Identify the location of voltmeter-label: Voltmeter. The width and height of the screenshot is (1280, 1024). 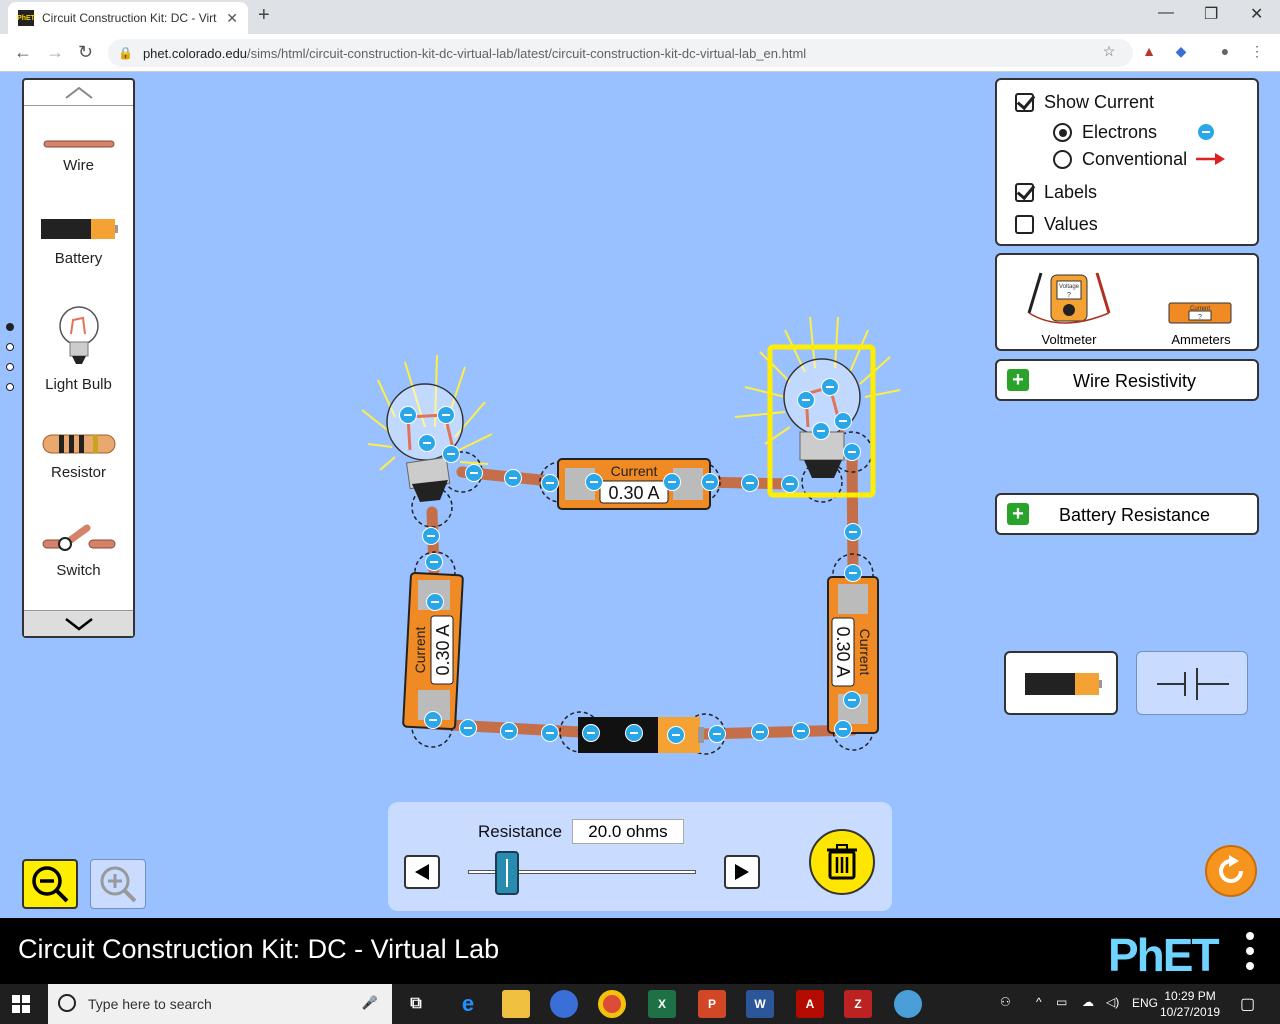
(1069, 339).